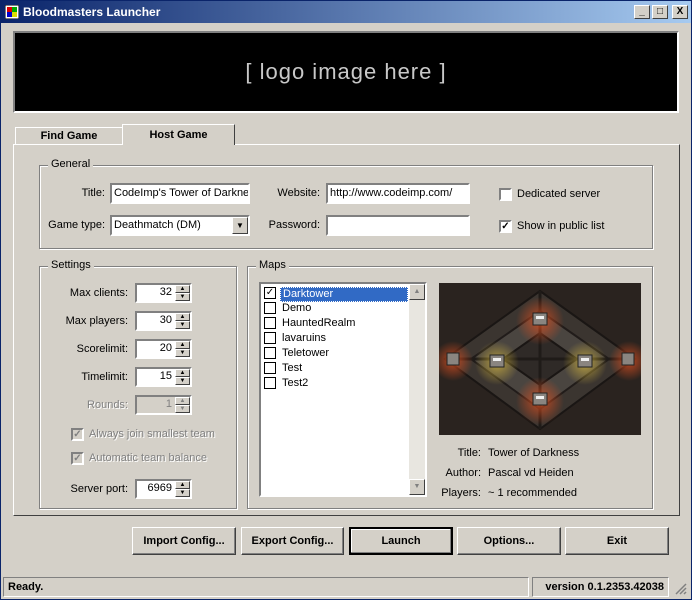 The height and width of the screenshot is (600, 692). I want to click on join-smallest-team-label: Always join smallest team, so click(152, 434).